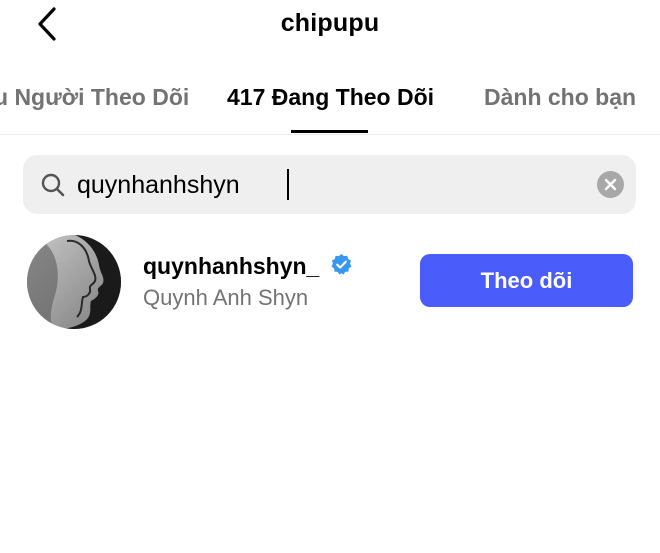 The height and width of the screenshot is (553, 660). I want to click on search-bar, so click(329, 184).